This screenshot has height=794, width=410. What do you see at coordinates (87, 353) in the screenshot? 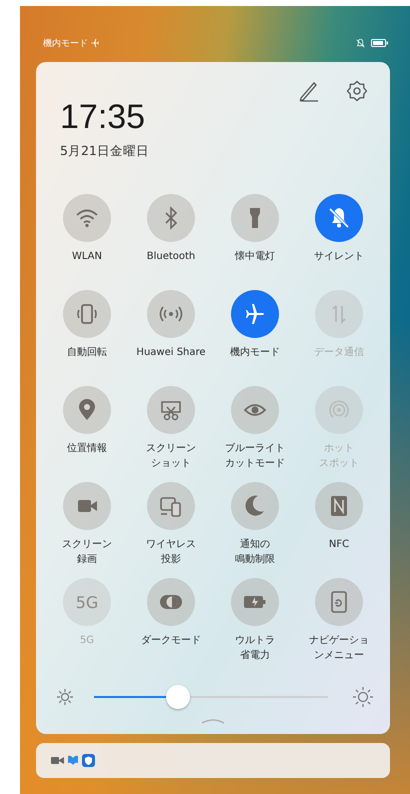
I see `toggle-label: 自動回転` at bounding box center [87, 353].